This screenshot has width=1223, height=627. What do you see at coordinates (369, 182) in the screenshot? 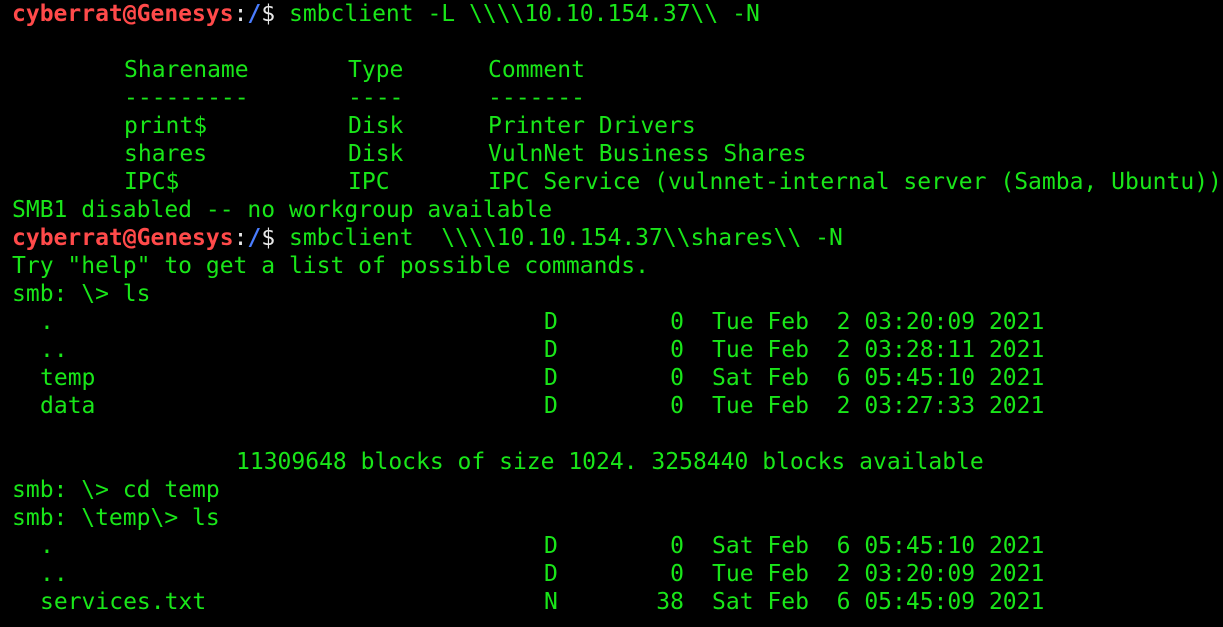
I see `share-type: IPC` at bounding box center [369, 182].